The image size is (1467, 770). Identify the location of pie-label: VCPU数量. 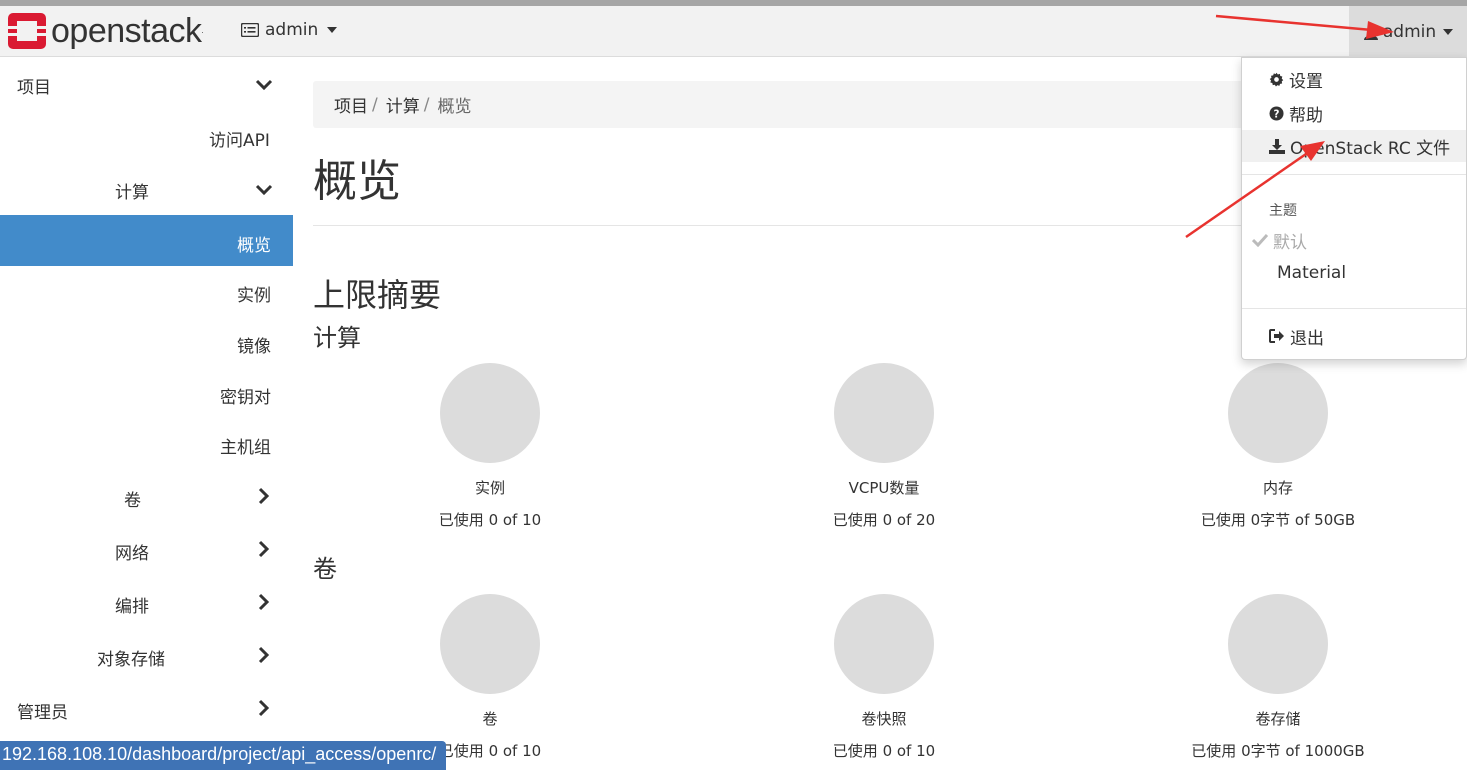
(884, 488).